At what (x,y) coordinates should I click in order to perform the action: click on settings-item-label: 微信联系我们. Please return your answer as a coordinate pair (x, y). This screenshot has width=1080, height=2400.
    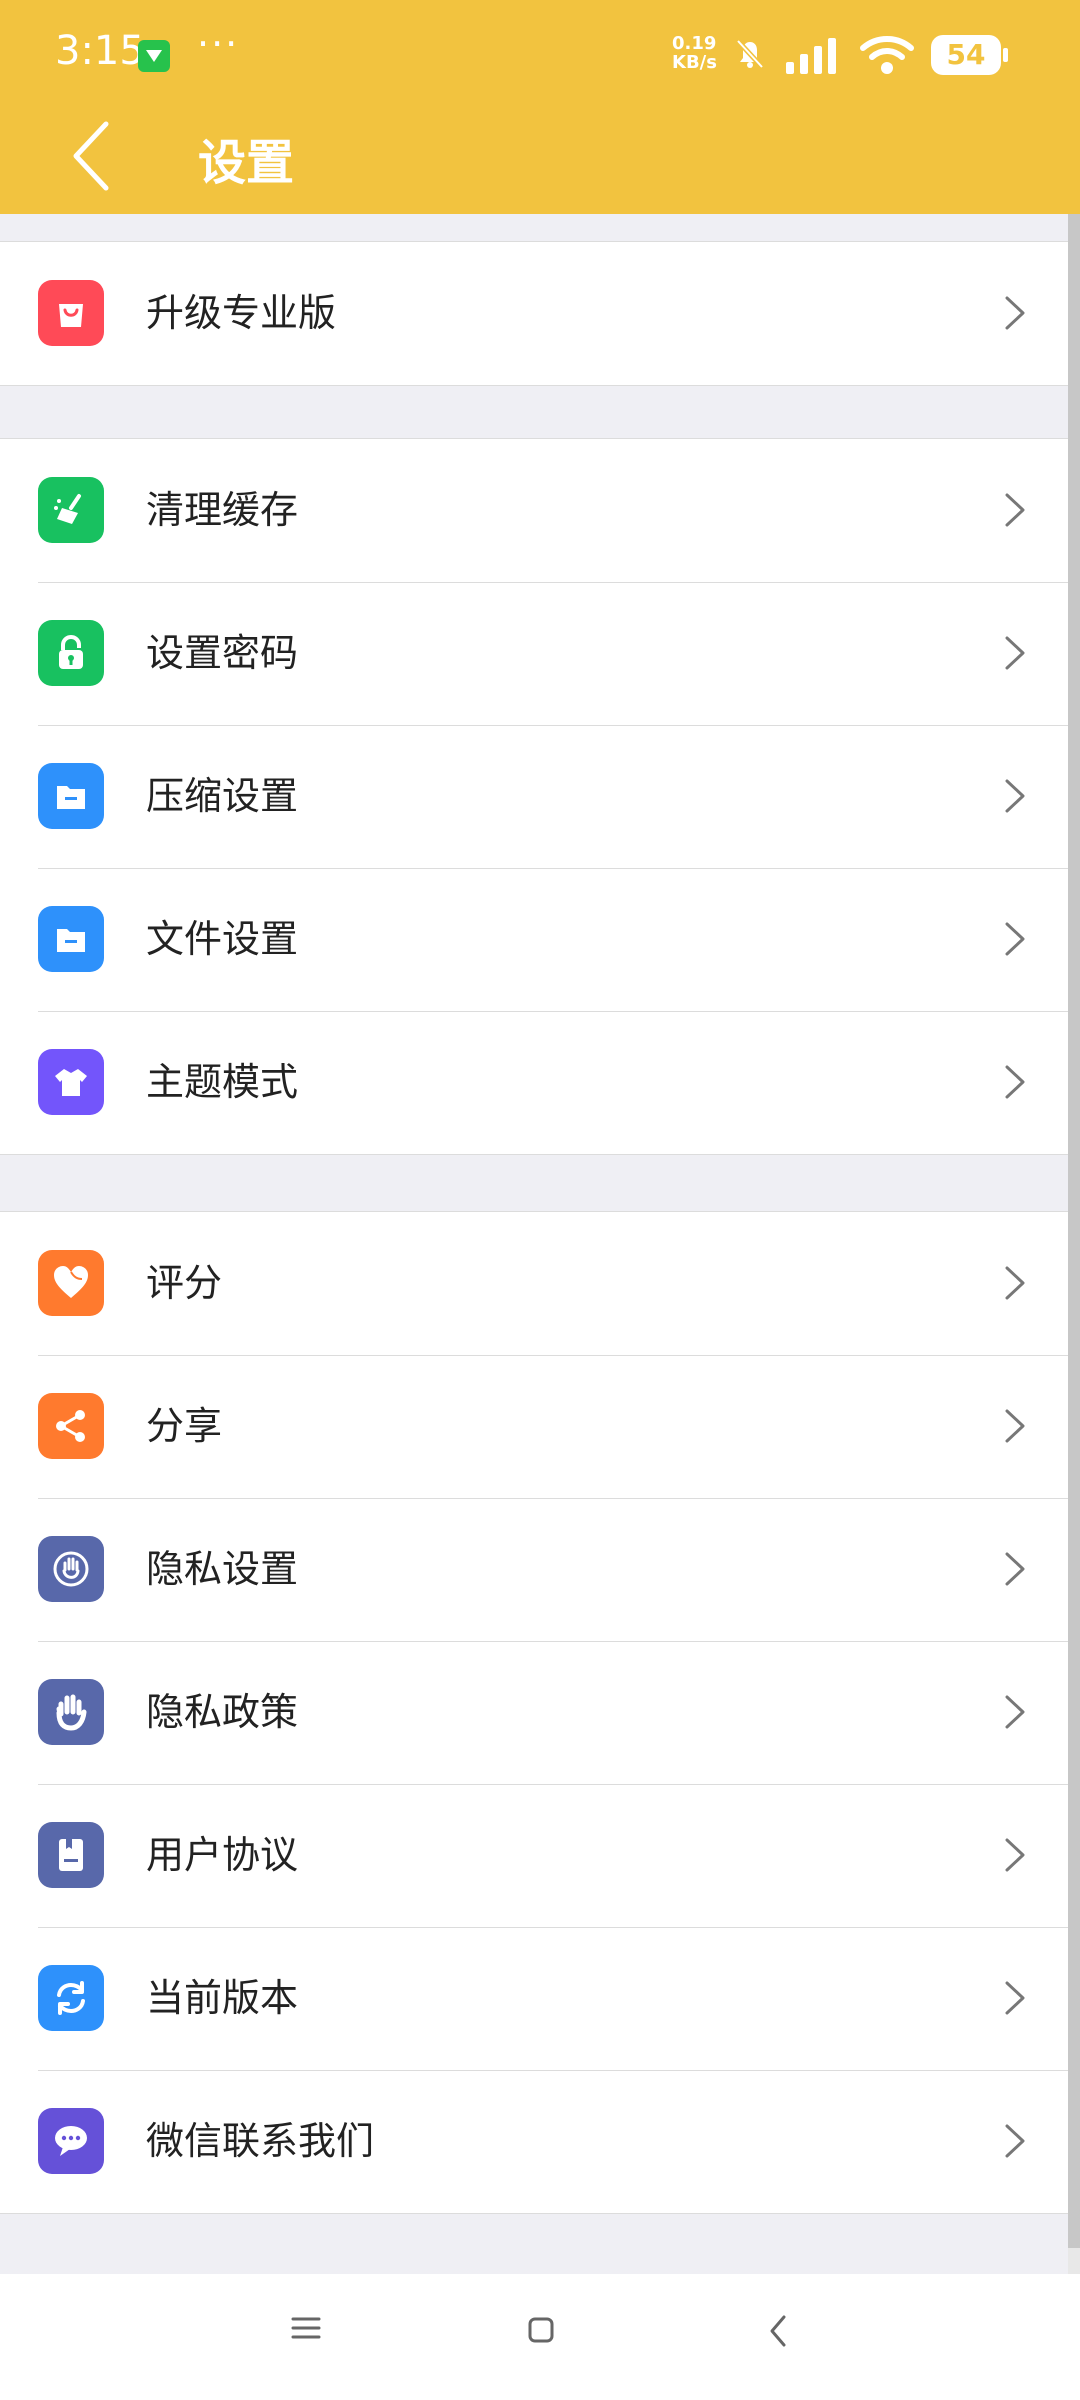
    Looking at the image, I should click on (260, 2141).